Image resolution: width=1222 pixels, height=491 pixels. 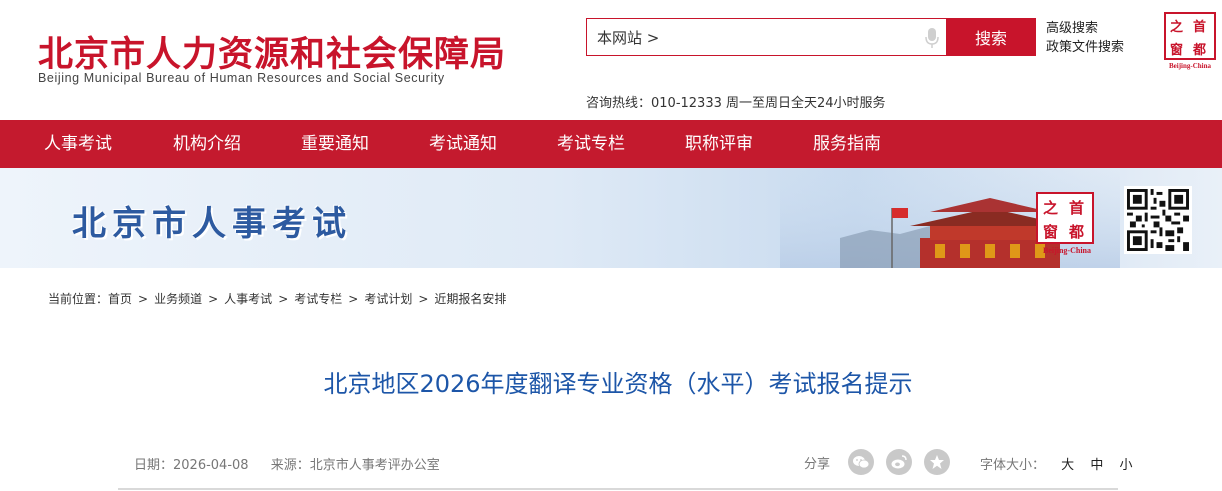 I want to click on breadcrumb-exam-plan: 考试计划, so click(x=388, y=299).